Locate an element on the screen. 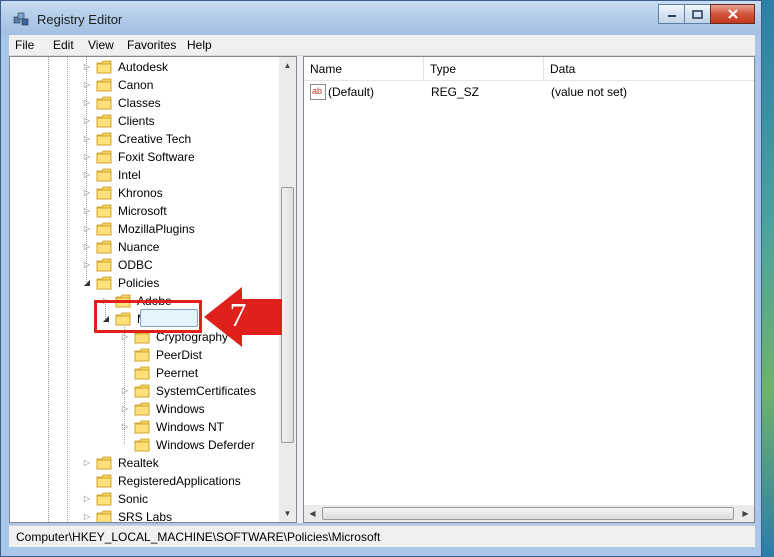  expanded-arrow-icon: ◢ is located at coordinates (87, 283).